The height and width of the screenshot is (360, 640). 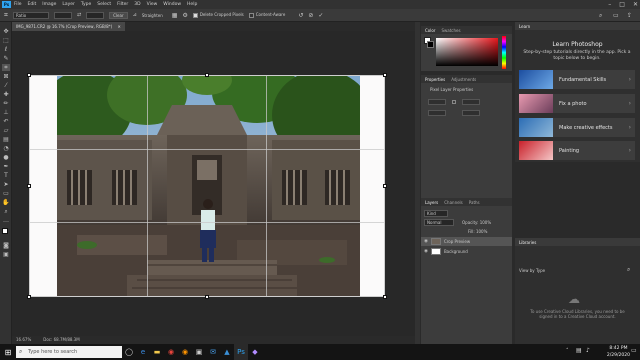 I want to click on delete-cropped-option: Delete Cropped Pixels, so click(x=218, y=15).